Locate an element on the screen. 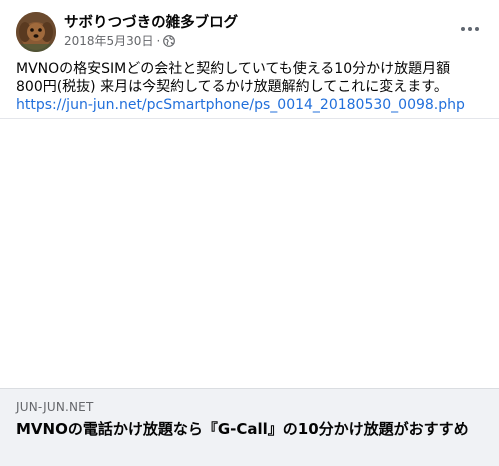 The height and width of the screenshot is (466, 499). globe-icon is located at coordinates (169, 40).